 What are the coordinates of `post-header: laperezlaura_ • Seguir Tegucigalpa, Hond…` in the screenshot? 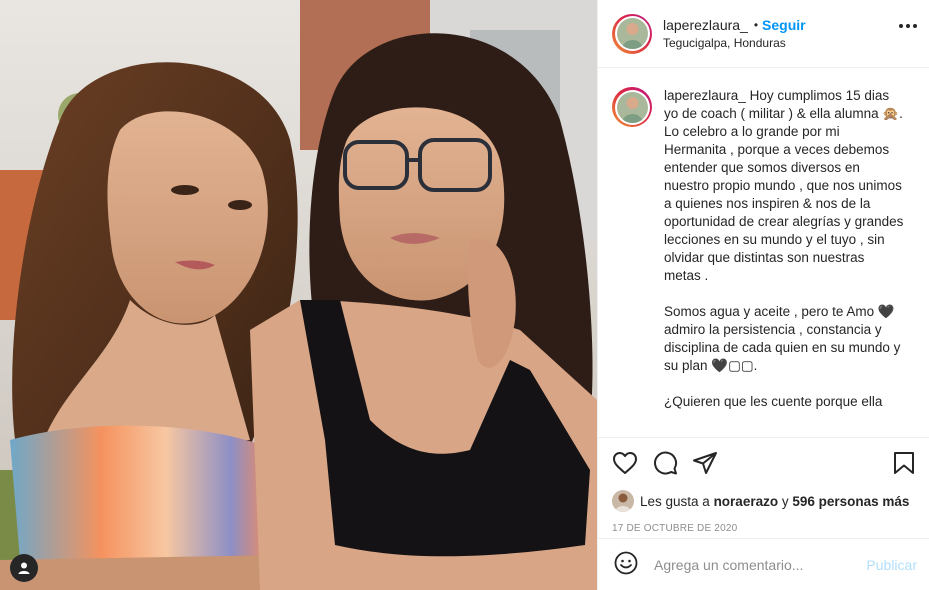 It's located at (763, 34).